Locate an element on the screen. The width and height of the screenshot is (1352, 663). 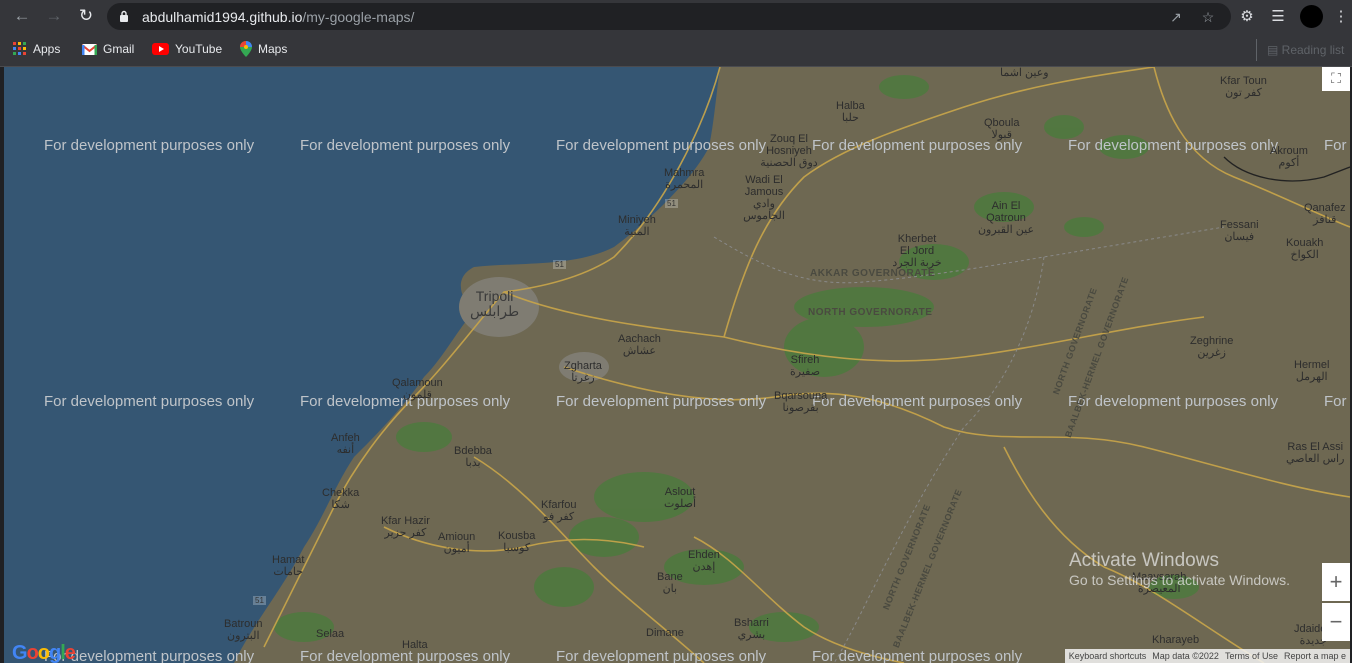
place-qanafez: Qanafez قنافز is located at coordinates (1325, 214).